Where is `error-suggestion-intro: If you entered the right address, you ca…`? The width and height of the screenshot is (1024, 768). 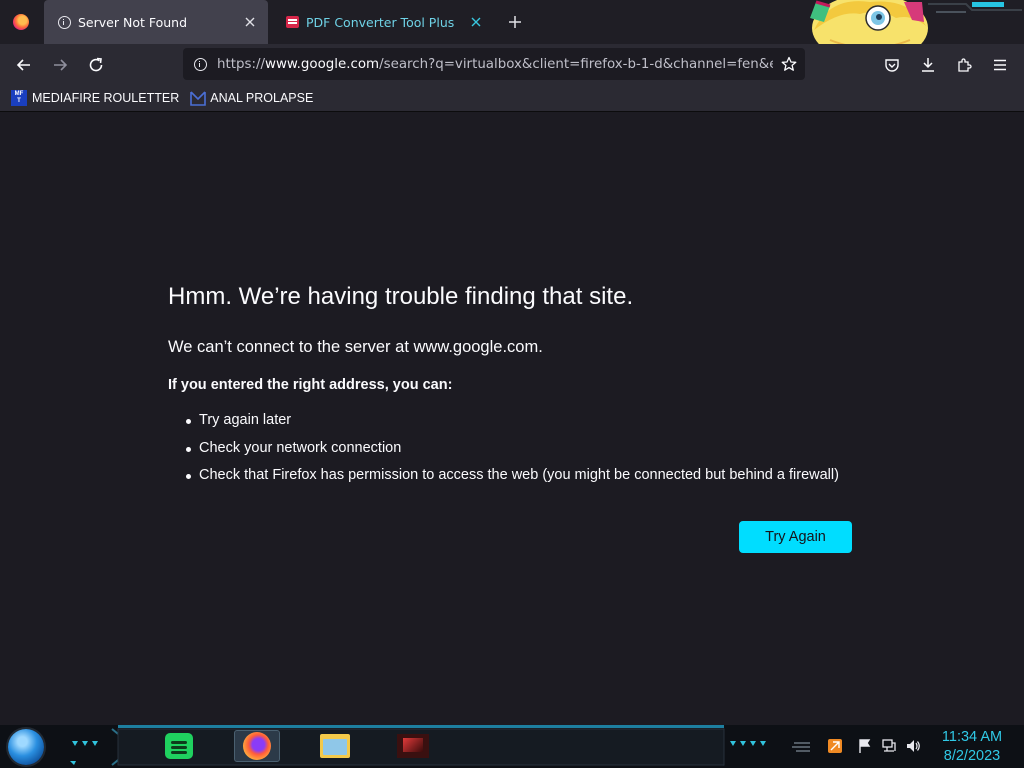
error-suggestion-intro: If you entered the right address, you ca… is located at coordinates (310, 385).